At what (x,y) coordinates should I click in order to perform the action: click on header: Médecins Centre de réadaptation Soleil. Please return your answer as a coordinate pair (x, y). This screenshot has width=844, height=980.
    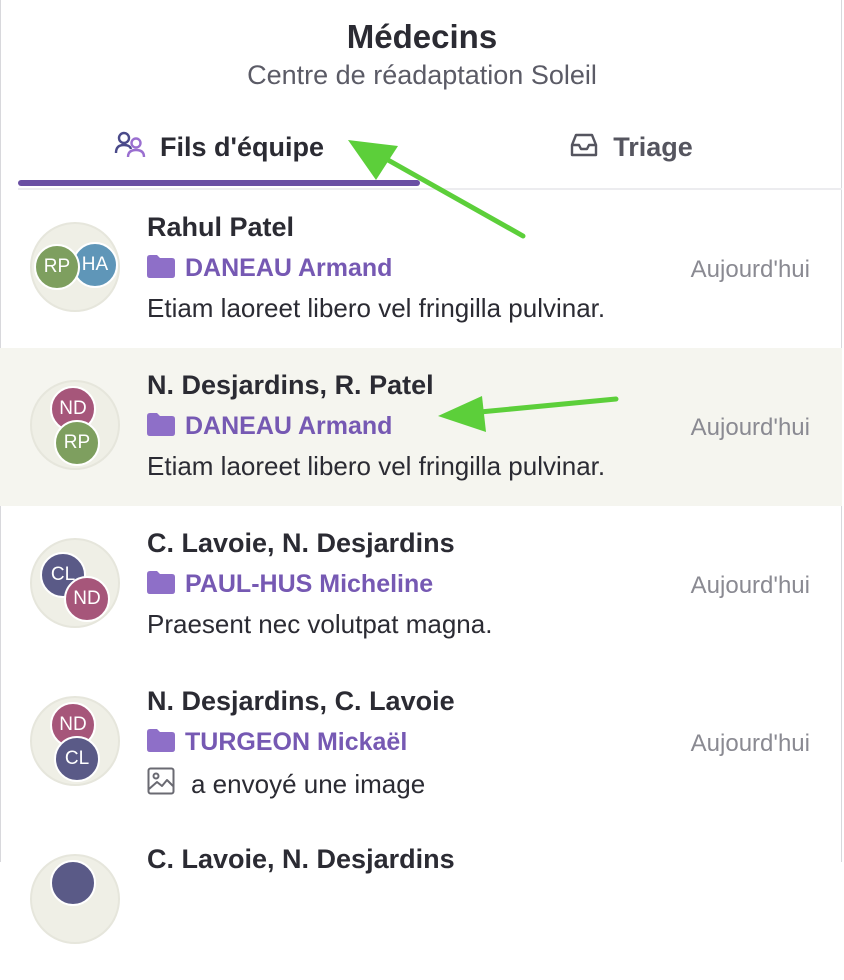
    Looking at the image, I should click on (422, 50).